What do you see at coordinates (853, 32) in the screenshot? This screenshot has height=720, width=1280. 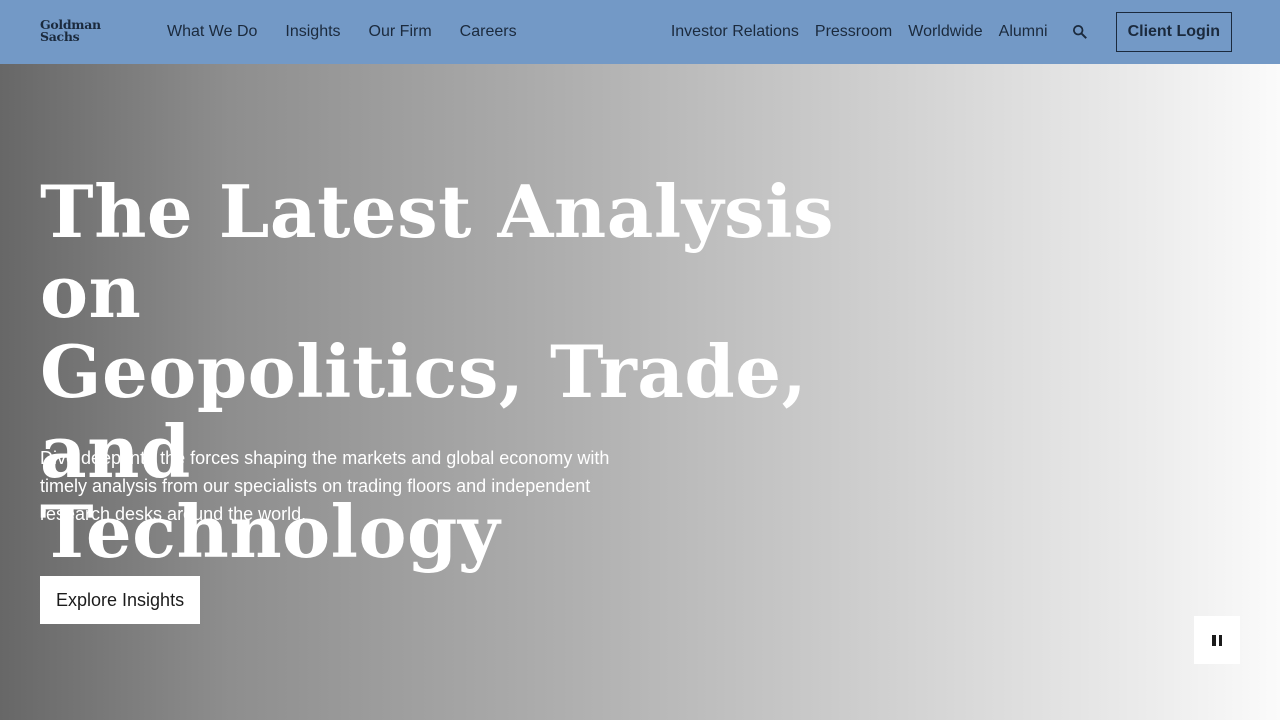 I see `nav-item-pressroom: Pressroom` at bounding box center [853, 32].